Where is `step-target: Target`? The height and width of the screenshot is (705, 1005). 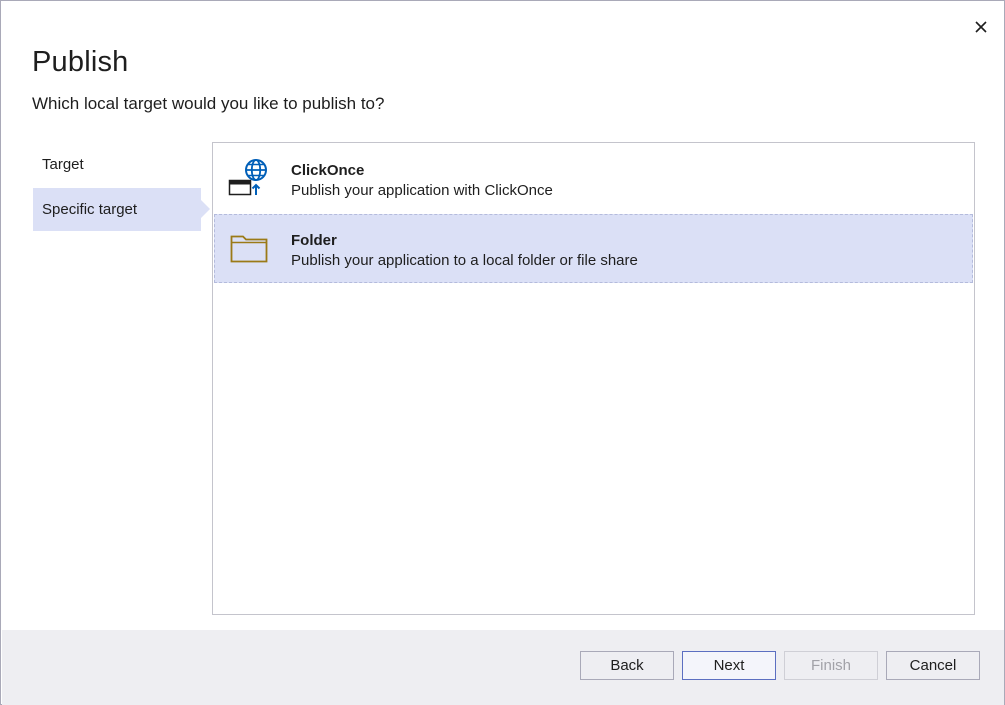
step-target: Target is located at coordinates (117, 164).